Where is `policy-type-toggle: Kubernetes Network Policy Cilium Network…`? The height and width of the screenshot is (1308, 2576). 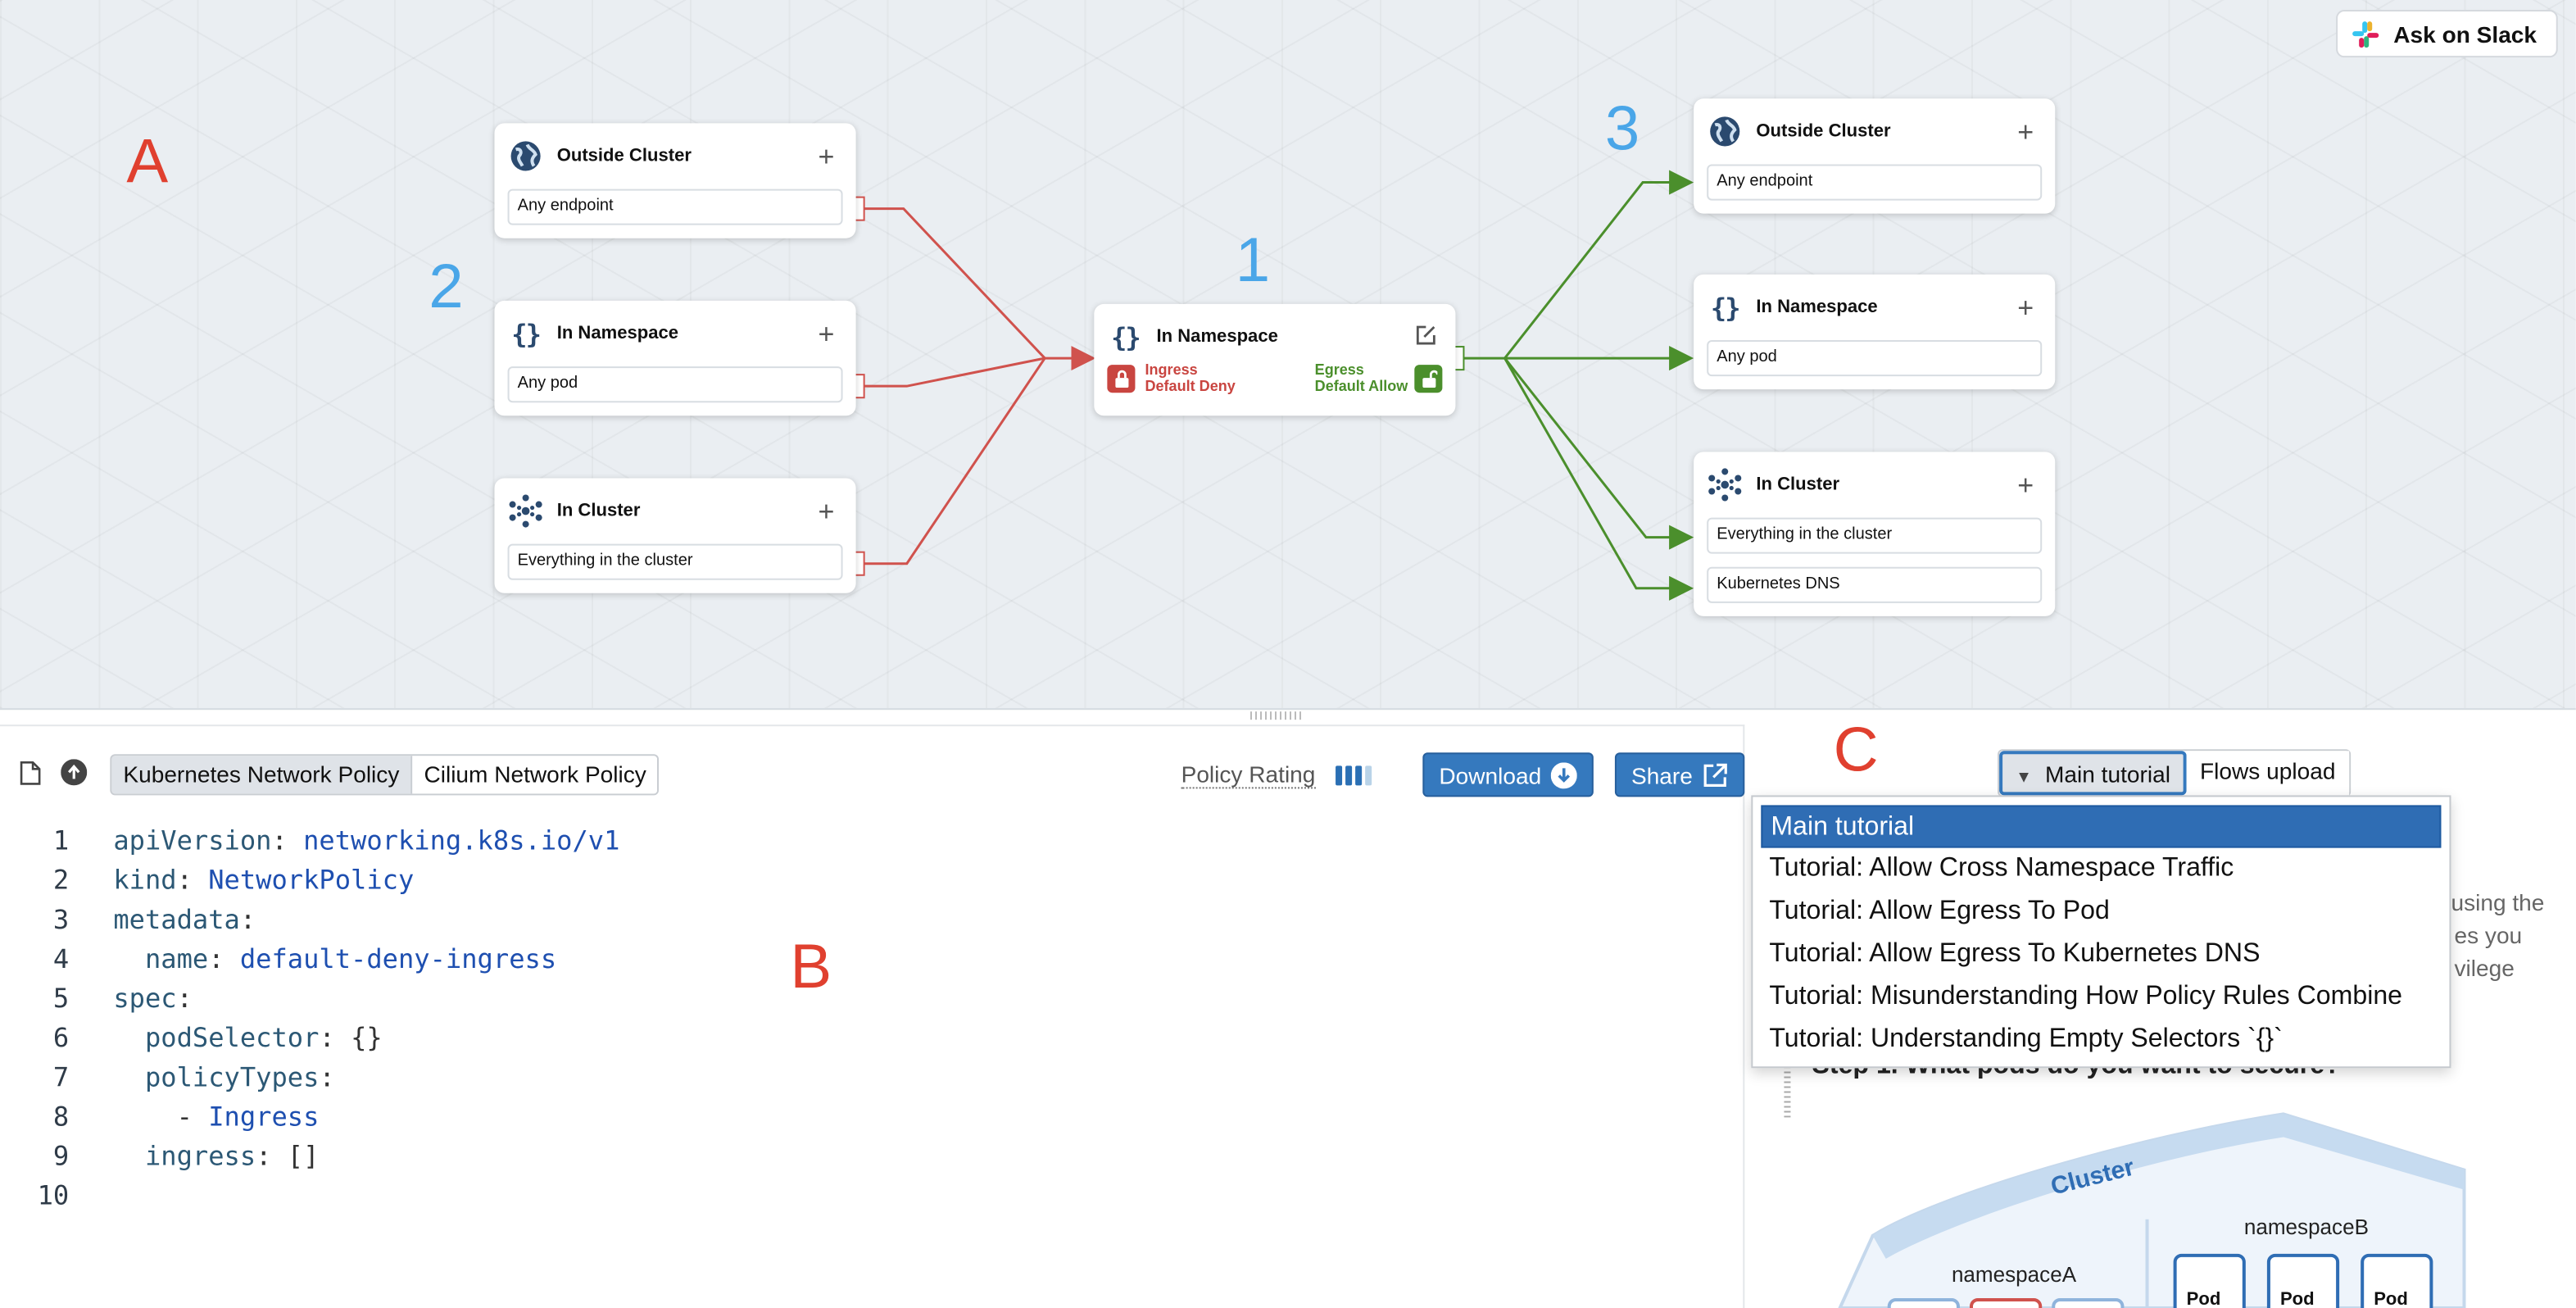
policy-type-toggle: Kubernetes Network Policy Cilium Network… is located at coordinates (385, 775).